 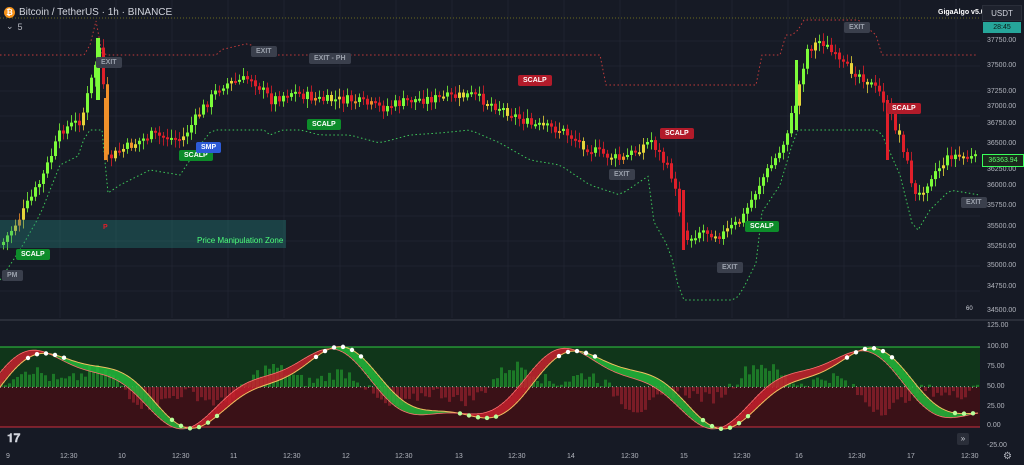 I want to click on symbol-label: Bitcoin / TetherUS · 1h · BINANCE, so click(x=96, y=12).